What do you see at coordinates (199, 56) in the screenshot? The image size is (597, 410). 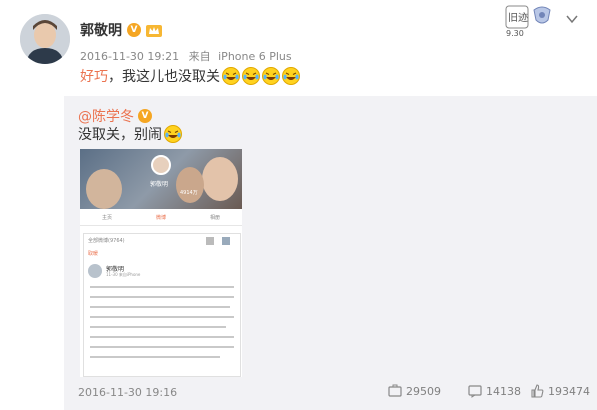 I see `source-prefix: 来自` at bounding box center [199, 56].